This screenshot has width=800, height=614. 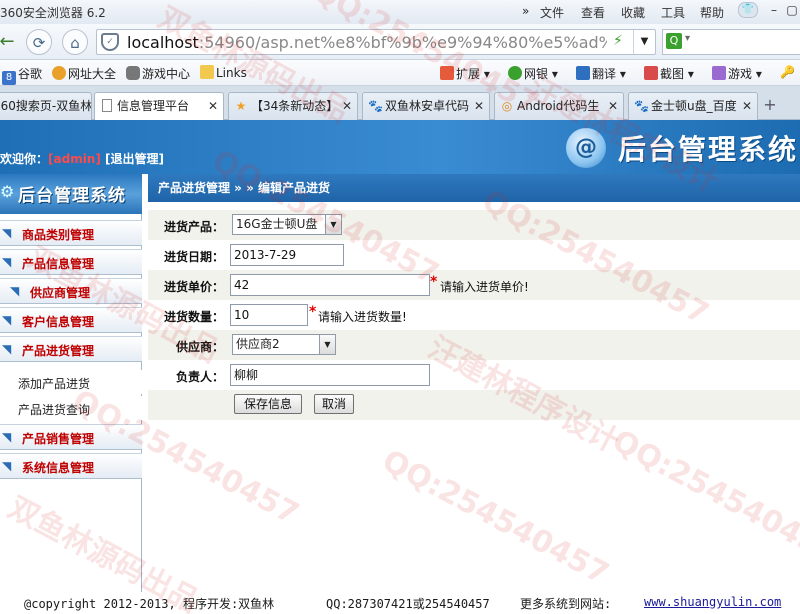 I want to click on submenu-add-purchase: 添加产品进货, so click(x=71, y=382).